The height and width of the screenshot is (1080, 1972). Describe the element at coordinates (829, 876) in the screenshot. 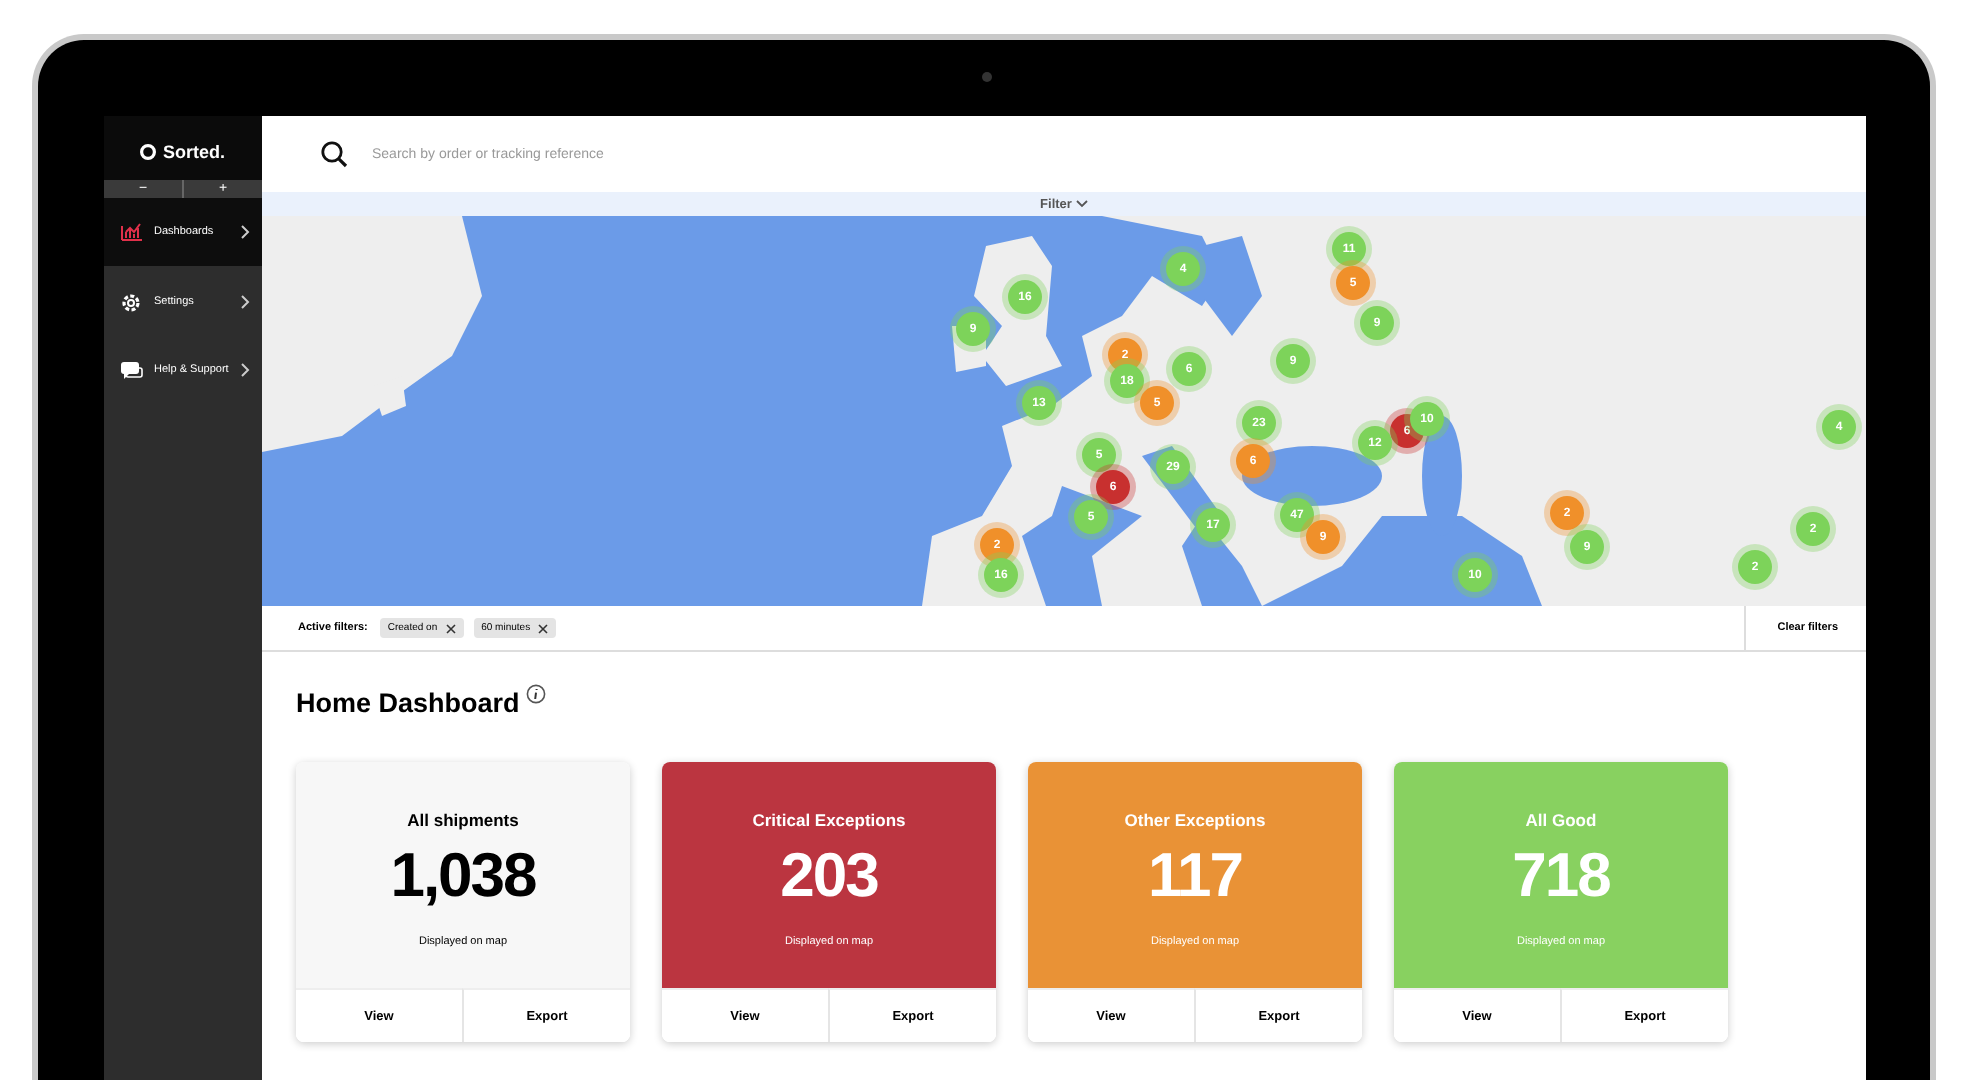

I see `card-value: 203` at that location.